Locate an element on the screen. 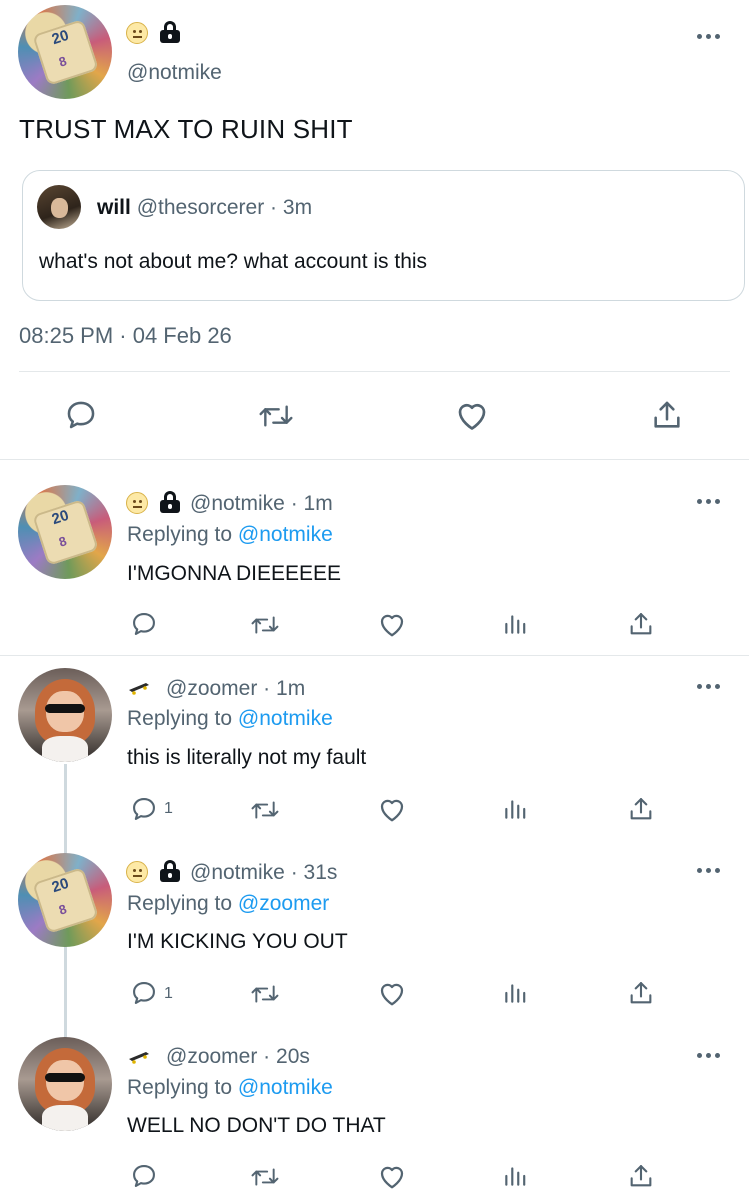 Image resolution: width=749 pixels, height=1200 pixels. tweet-text: TRUST MAX TO RUIN SHIT is located at coordinates (186, 129).